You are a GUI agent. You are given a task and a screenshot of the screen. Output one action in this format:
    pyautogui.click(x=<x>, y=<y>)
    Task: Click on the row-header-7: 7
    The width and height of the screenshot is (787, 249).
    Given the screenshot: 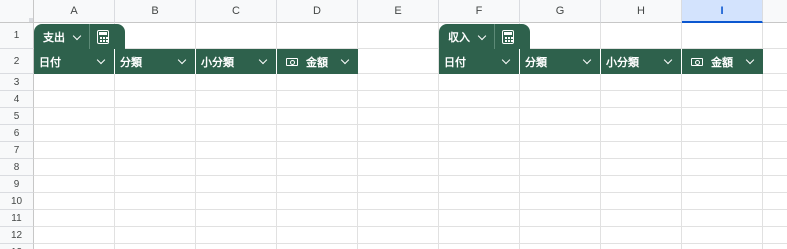 What is the action you would take?
    pyautogui.click(x=17, y=150)
    